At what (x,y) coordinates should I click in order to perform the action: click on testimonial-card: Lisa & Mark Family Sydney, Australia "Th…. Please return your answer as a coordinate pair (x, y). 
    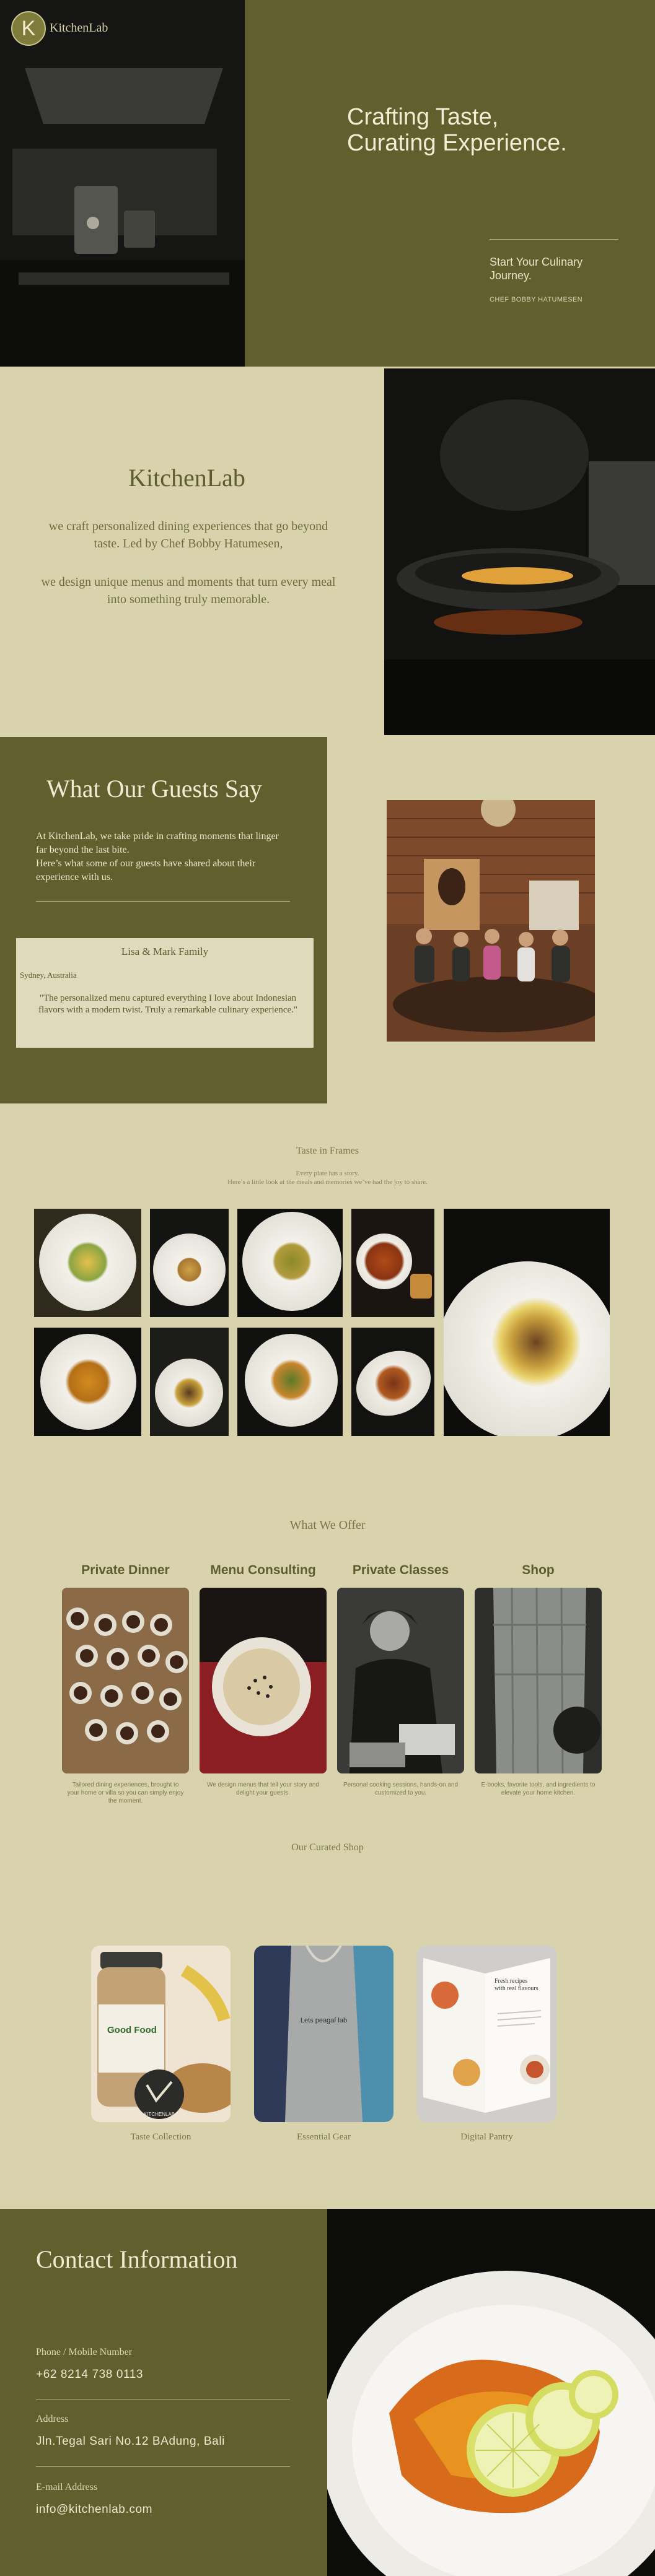
    Looking at the image, I should click on (165, 993).